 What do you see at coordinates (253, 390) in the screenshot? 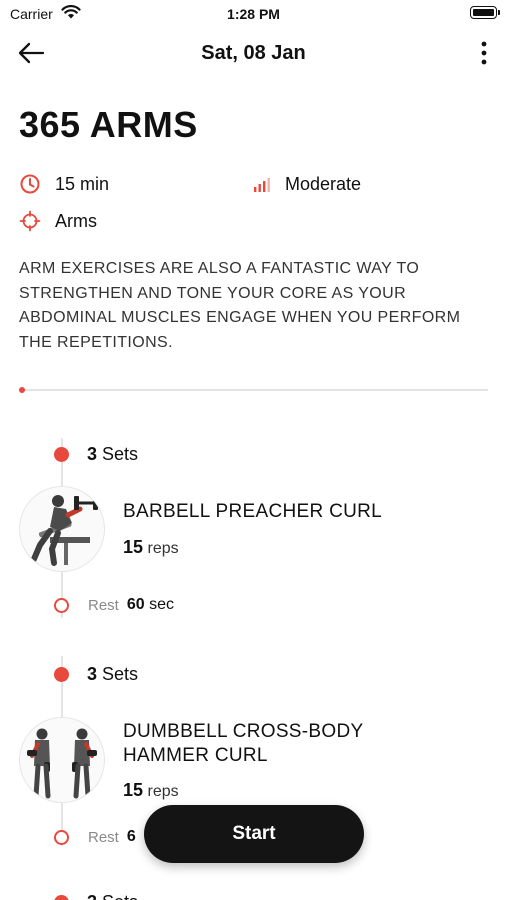
I see `workout-progress-bar` at bounding box center [253, 390].